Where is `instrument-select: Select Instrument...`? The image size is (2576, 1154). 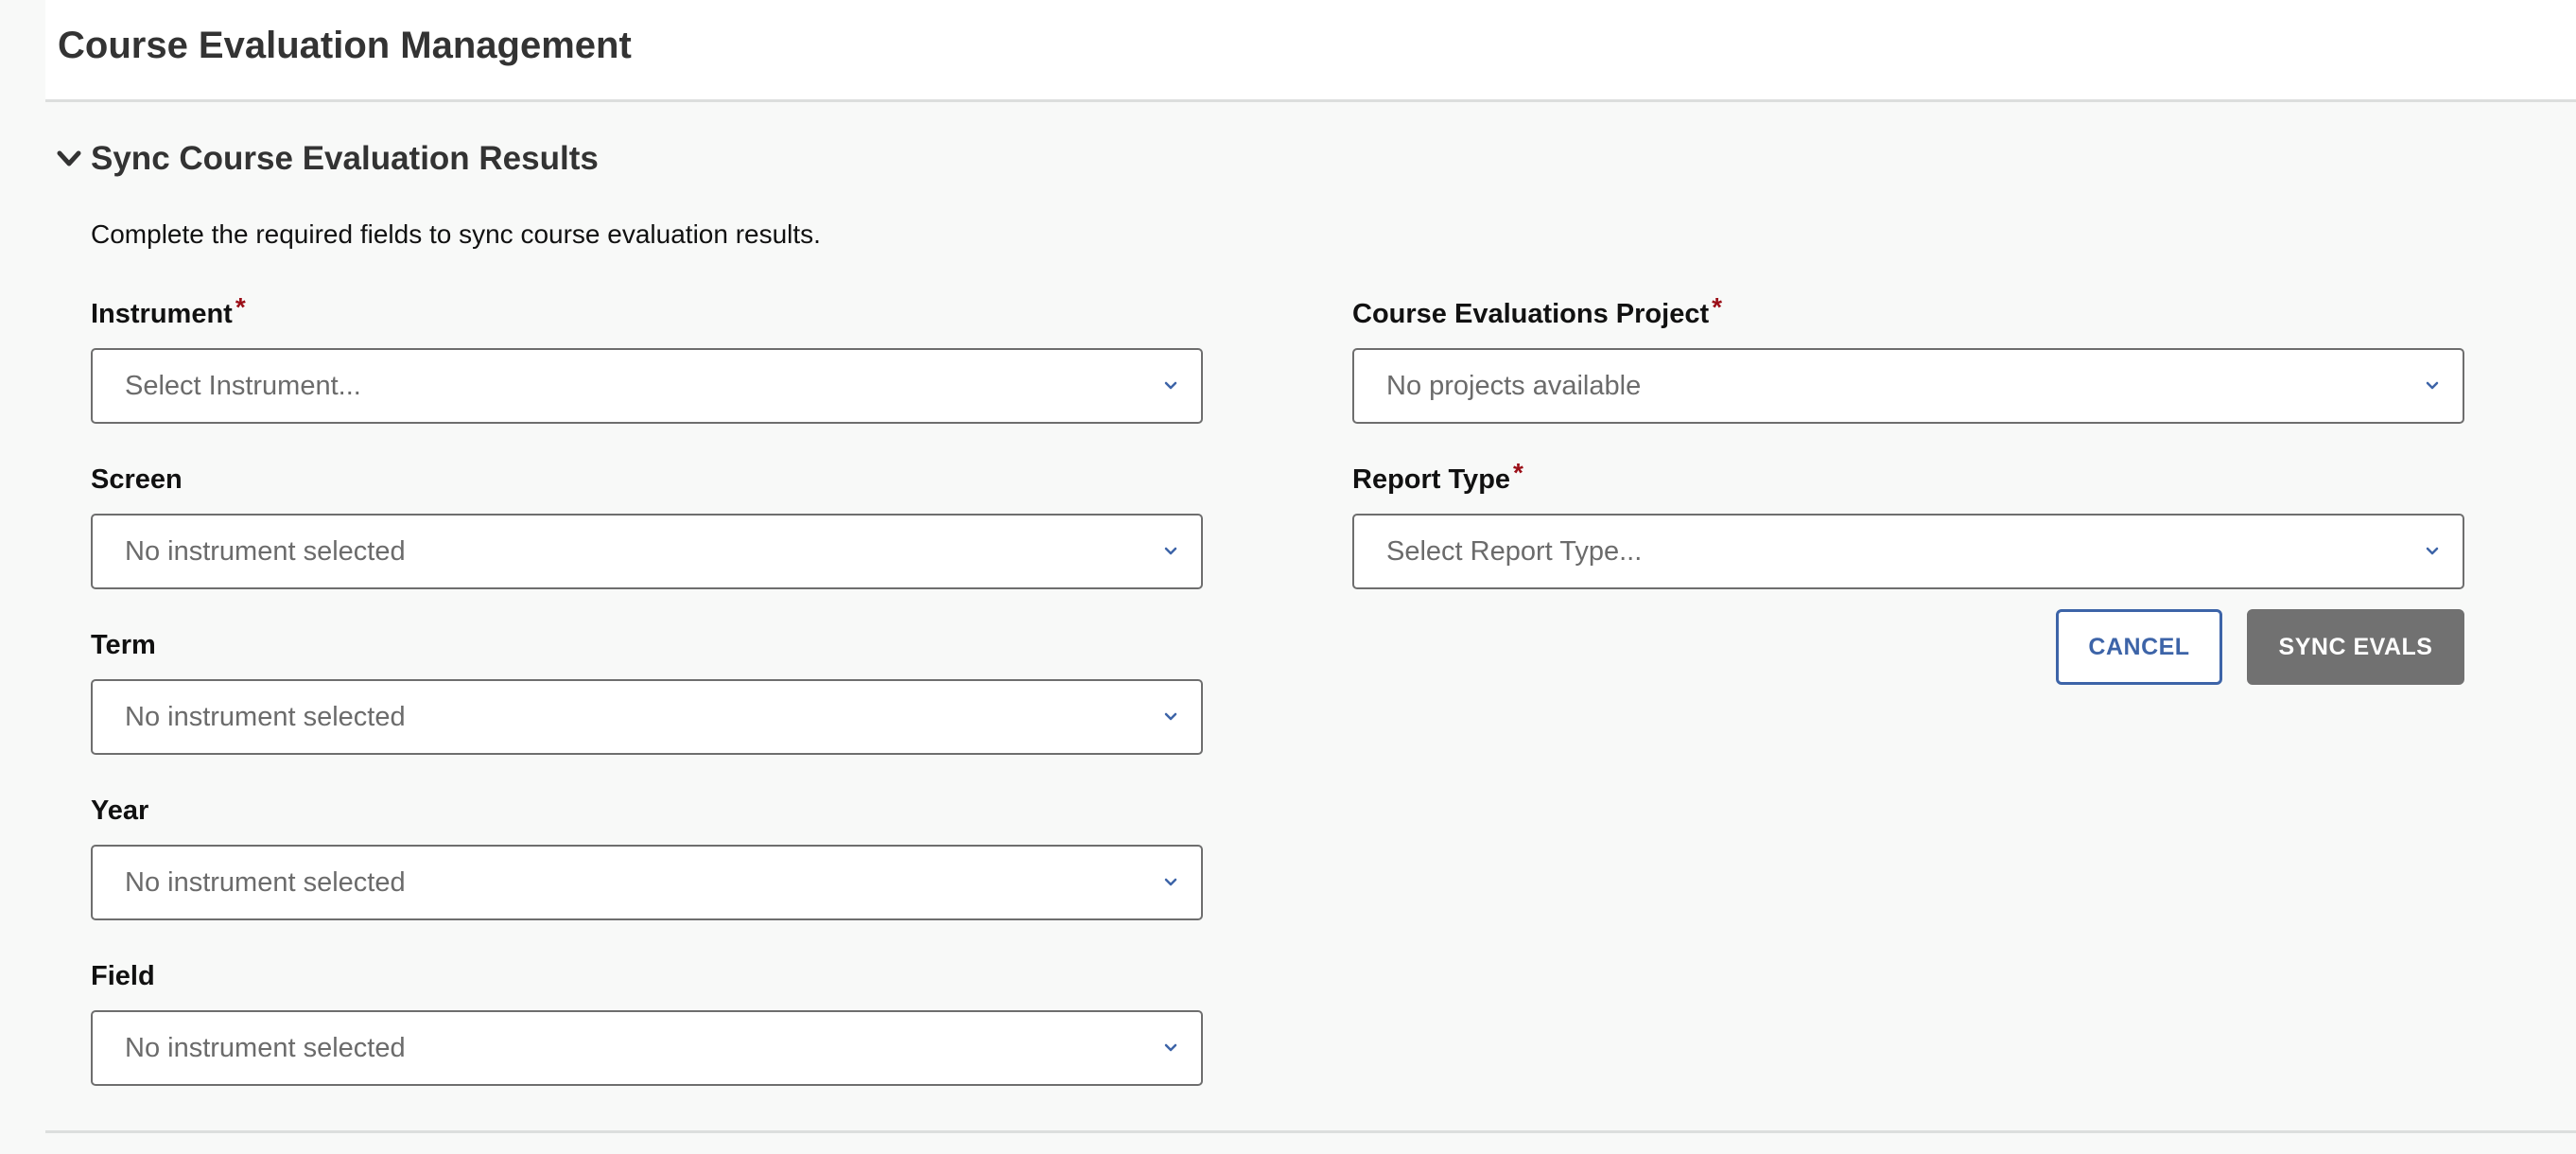 instrument-select: Select Instrument... is located at coordinates (647, 386).